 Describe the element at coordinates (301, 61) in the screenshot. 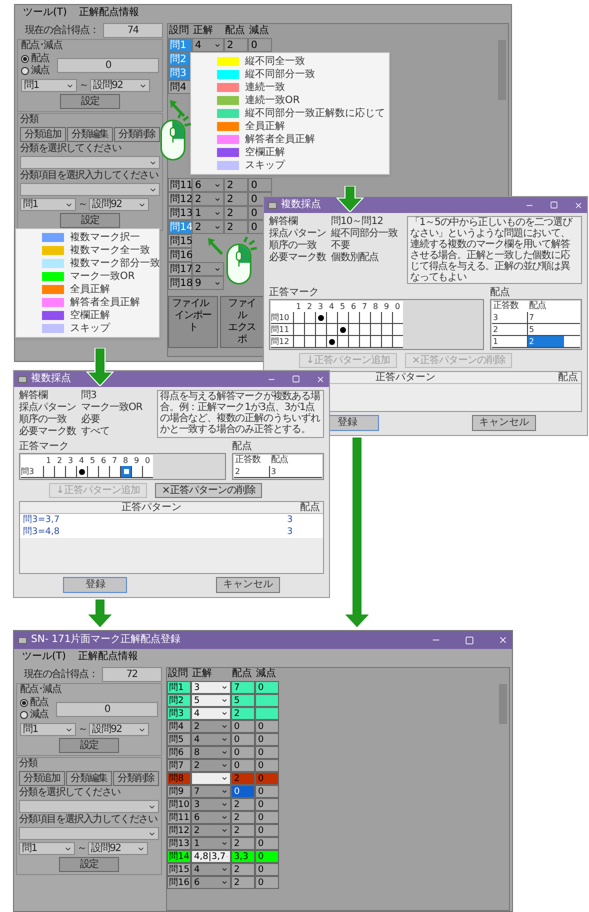

I see `menu-item: 縦不同全一致` at that location.